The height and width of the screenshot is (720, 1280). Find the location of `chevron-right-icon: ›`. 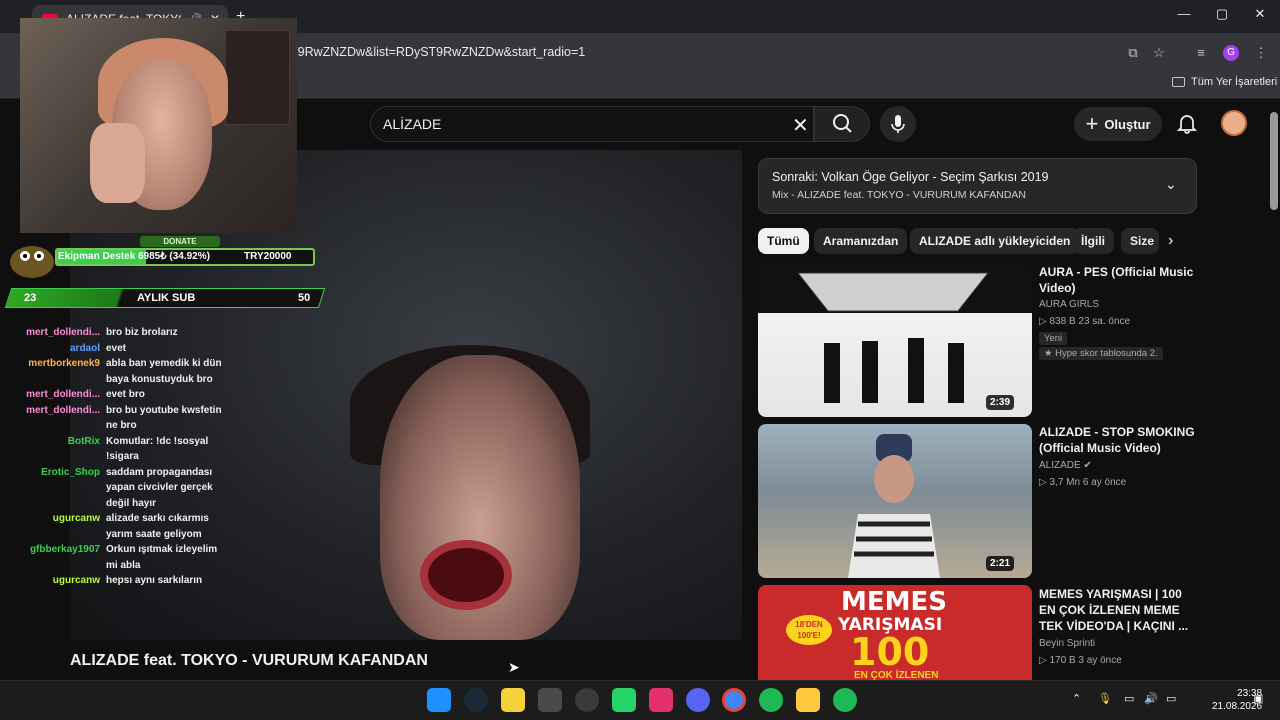

chevron-right-icon: › is located at coordinates (1170, 241).